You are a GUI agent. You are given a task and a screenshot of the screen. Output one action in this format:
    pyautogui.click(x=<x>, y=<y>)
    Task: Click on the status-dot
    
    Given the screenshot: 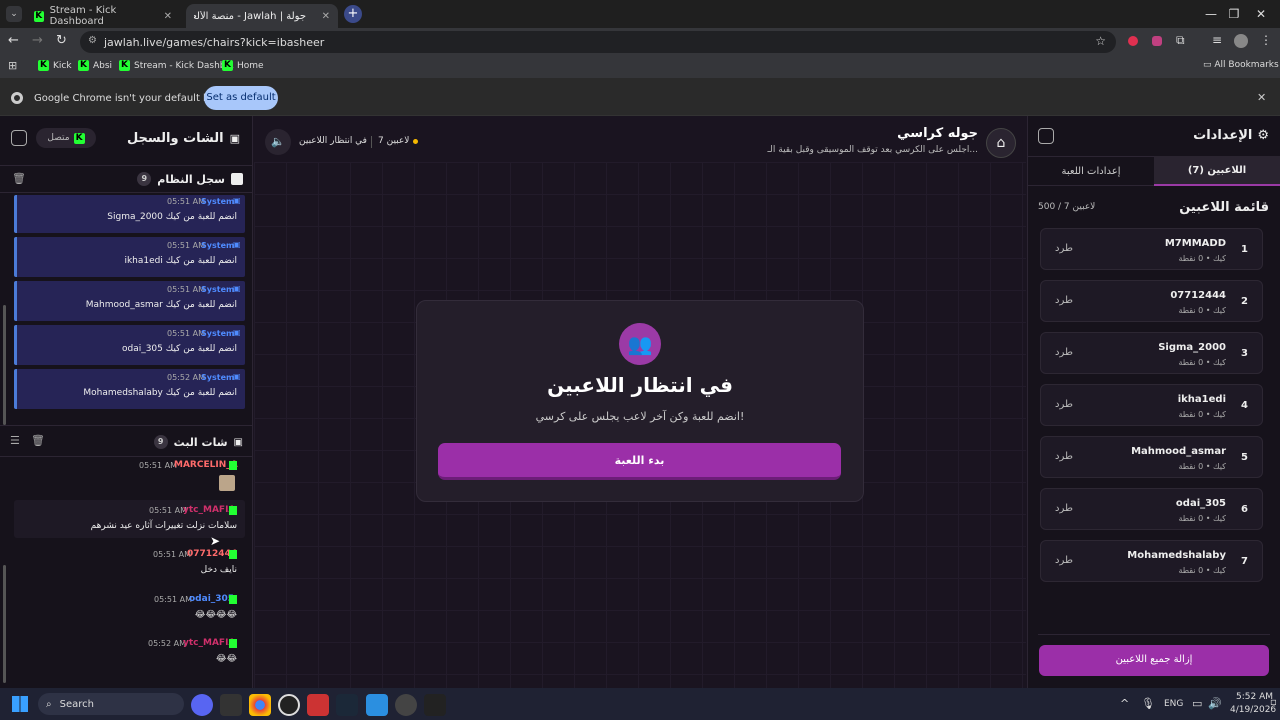 What is the action you would take?
    pyautogui.click(x=416, y=141)
    